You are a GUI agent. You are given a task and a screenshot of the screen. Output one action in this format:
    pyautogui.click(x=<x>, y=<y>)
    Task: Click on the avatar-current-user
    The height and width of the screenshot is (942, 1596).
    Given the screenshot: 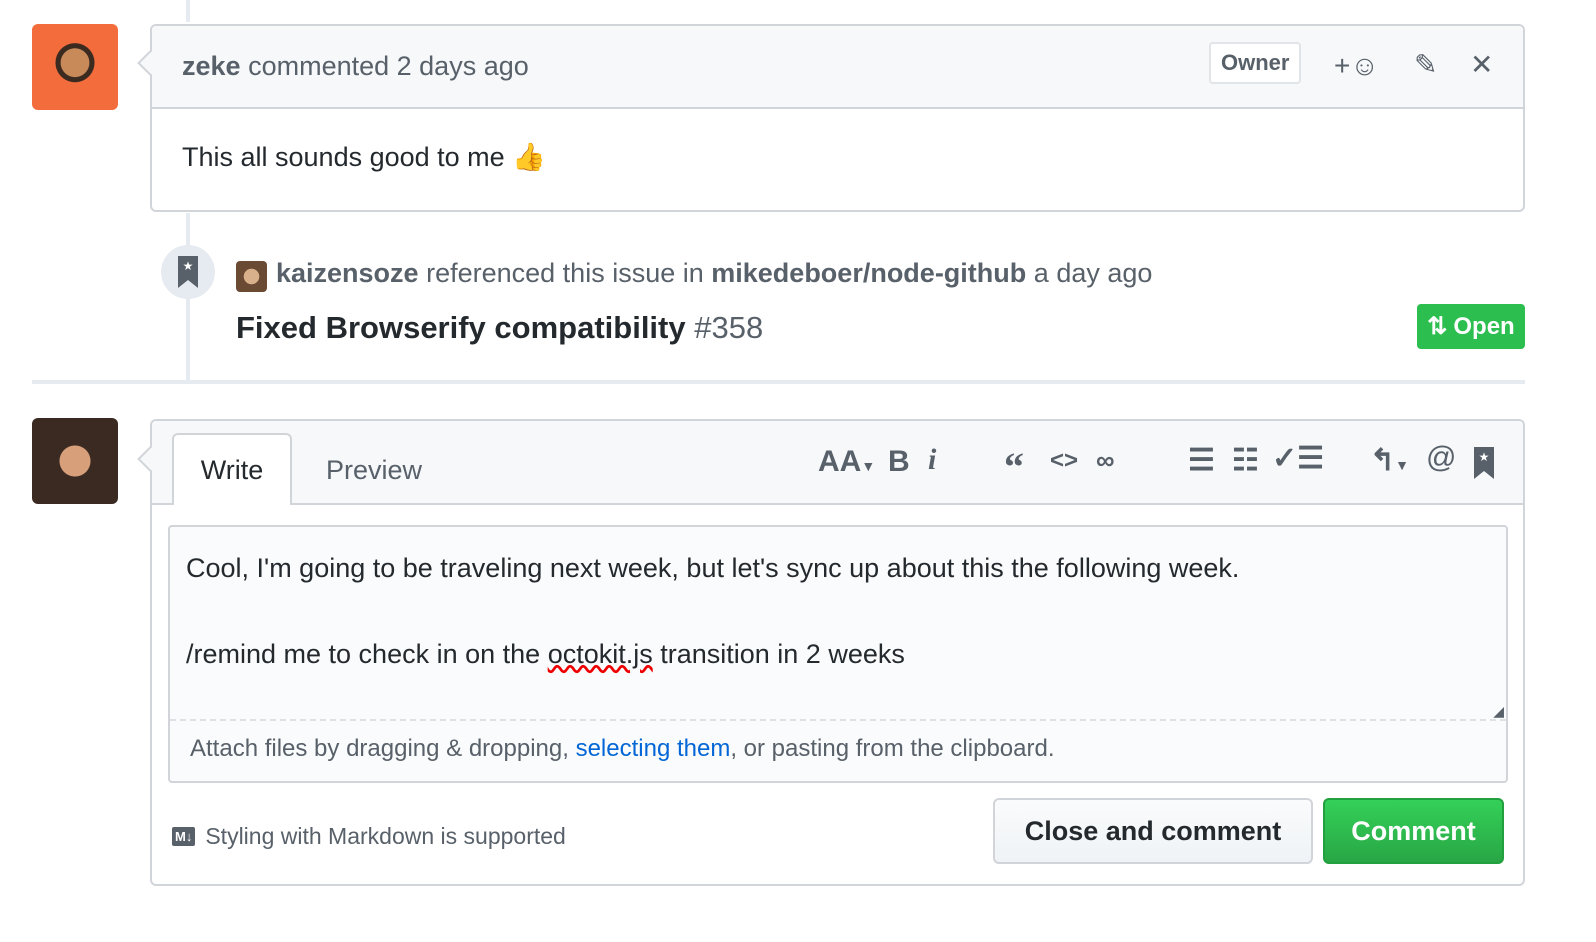 What is the action you would take?
    pyautogui.click(x=75, y=461)
    